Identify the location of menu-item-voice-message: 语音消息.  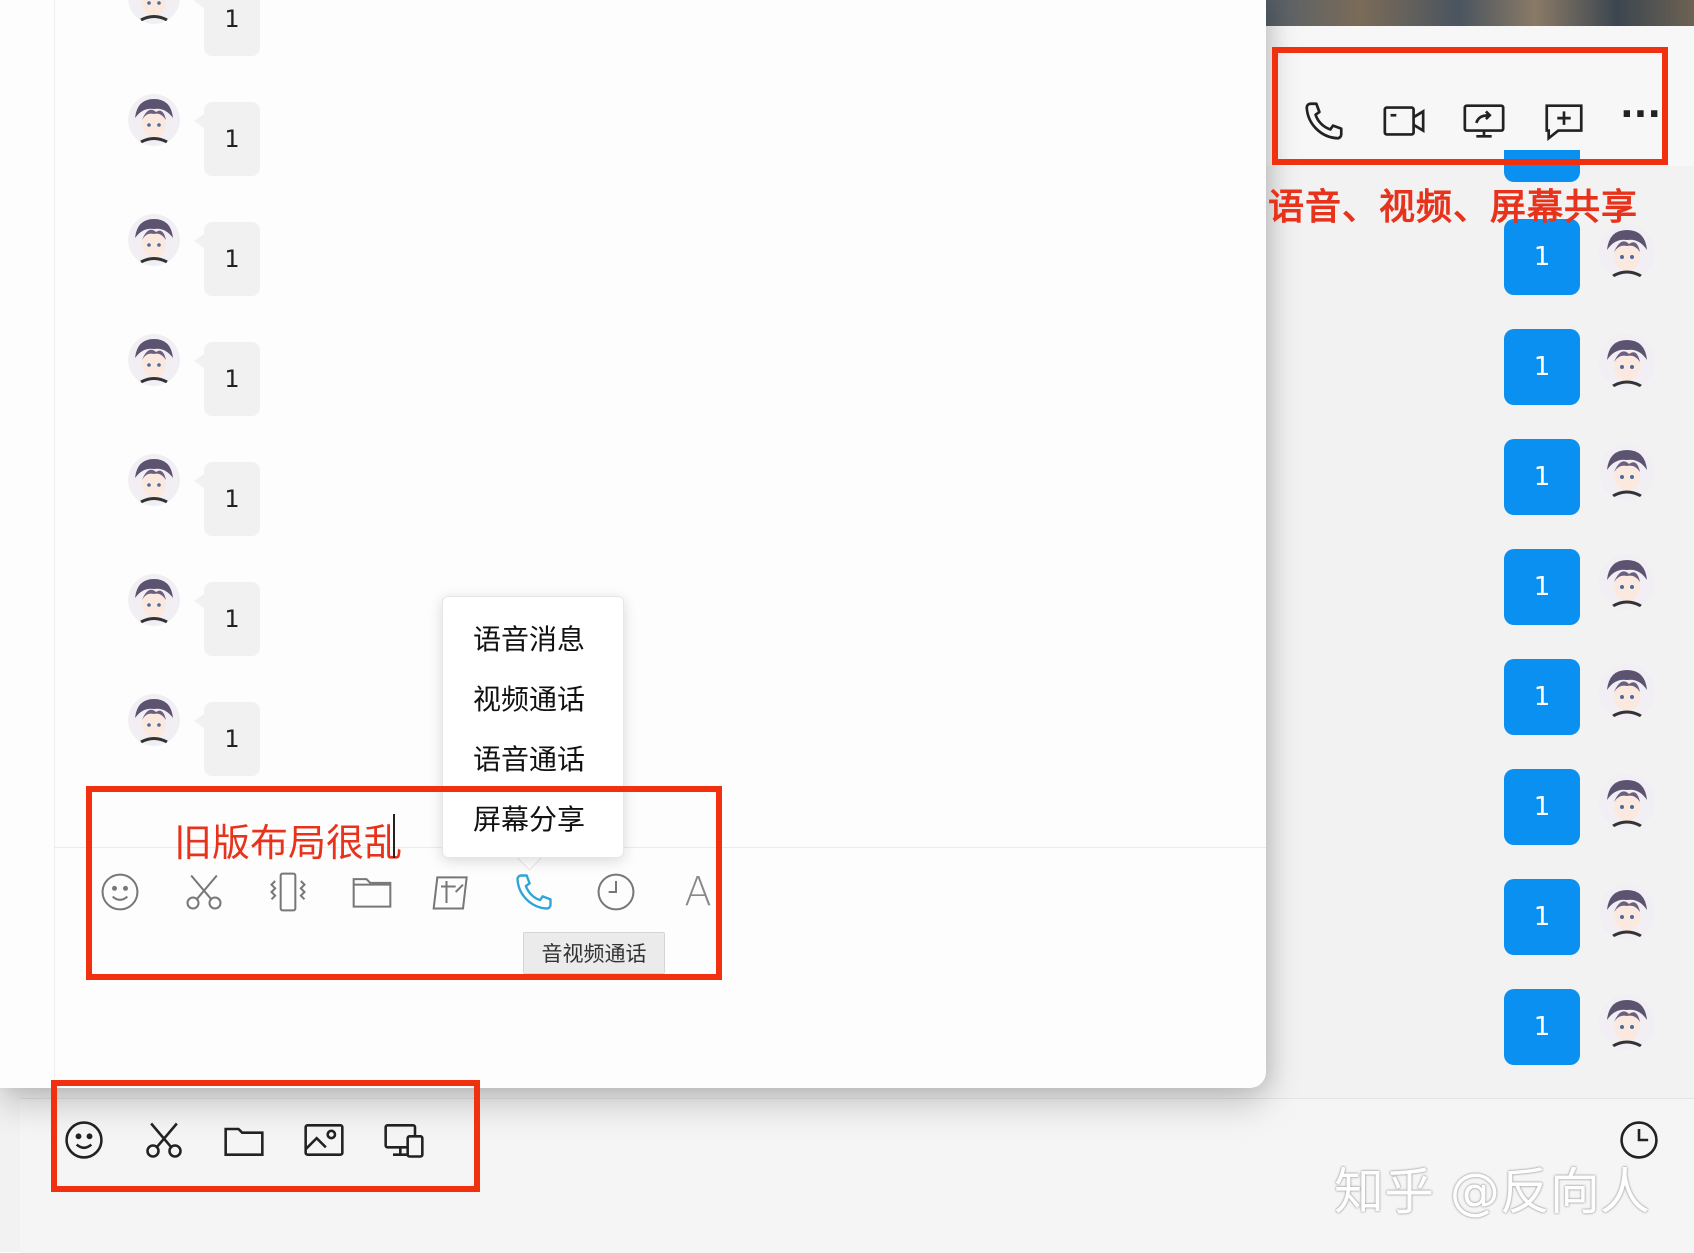
(533, 638).